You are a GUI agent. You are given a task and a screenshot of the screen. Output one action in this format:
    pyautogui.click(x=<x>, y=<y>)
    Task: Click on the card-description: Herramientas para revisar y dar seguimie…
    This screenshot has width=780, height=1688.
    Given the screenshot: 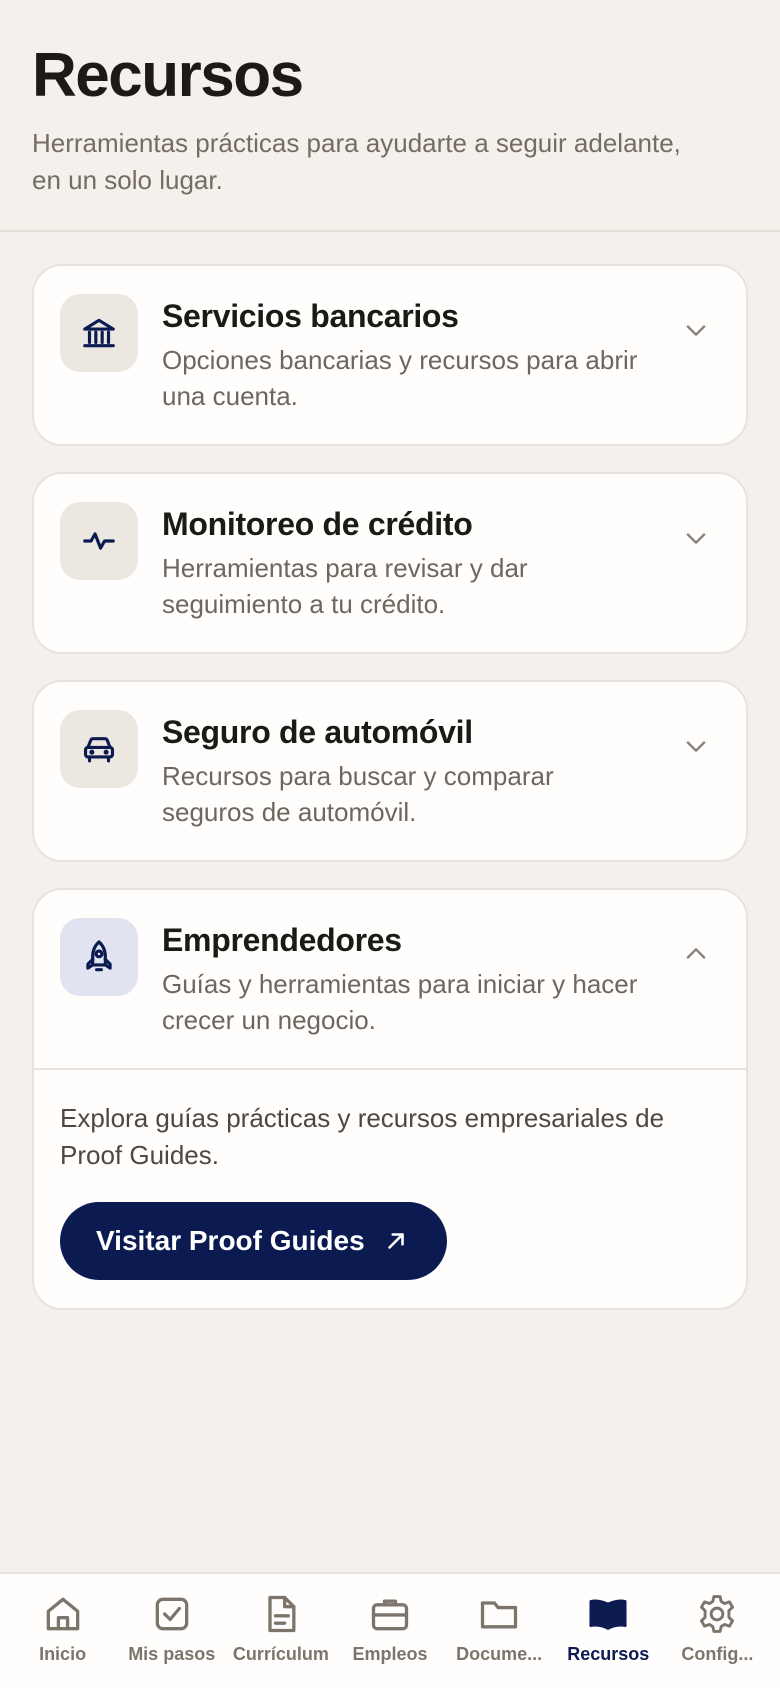 What is the action you would take?
    pyautogui.click(x=345, y=586)
    